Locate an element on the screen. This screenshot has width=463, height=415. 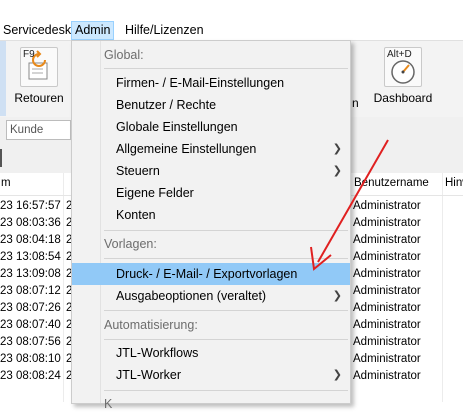
retouren-shortcut: F9 is located at coordinates (29, 54).